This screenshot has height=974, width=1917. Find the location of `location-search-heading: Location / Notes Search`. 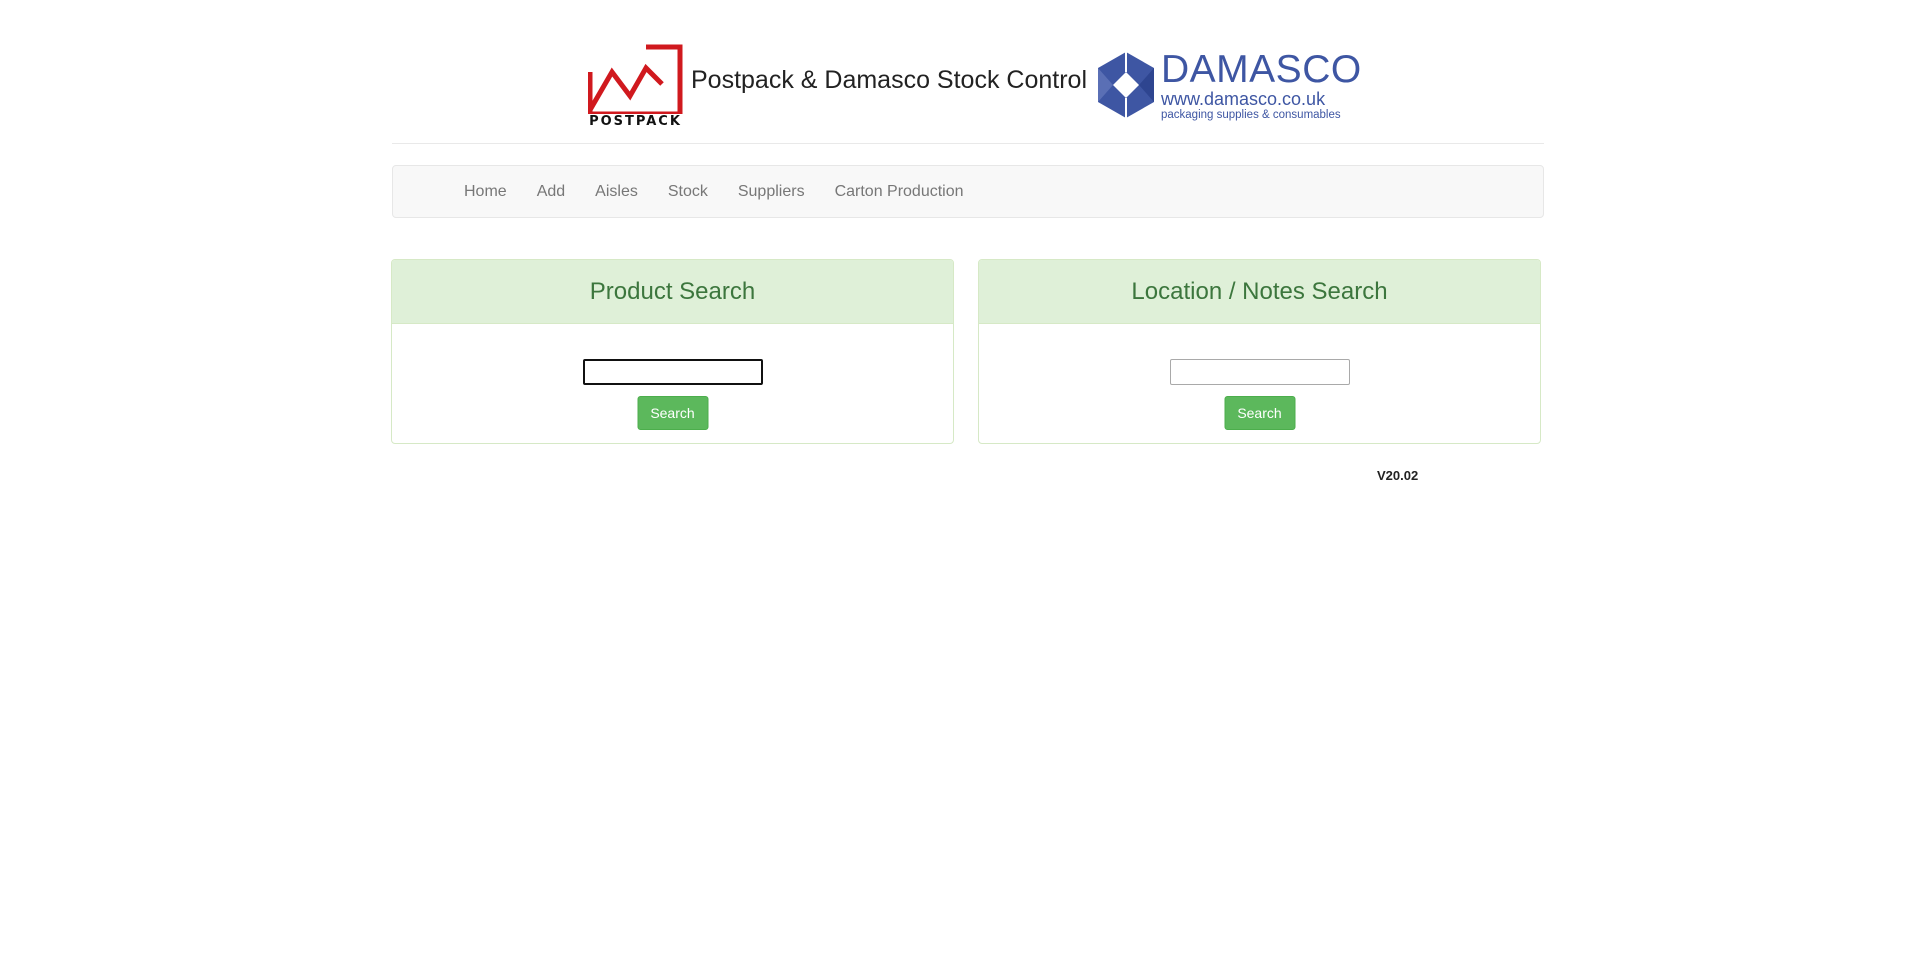

location-search-heading: Location / Notes Search is located at coordinates (1259, 292).